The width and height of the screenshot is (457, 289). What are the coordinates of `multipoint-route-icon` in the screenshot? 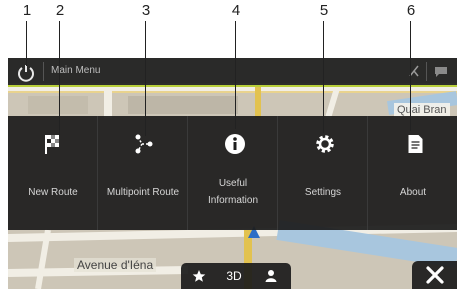 It's located at (144, 144).